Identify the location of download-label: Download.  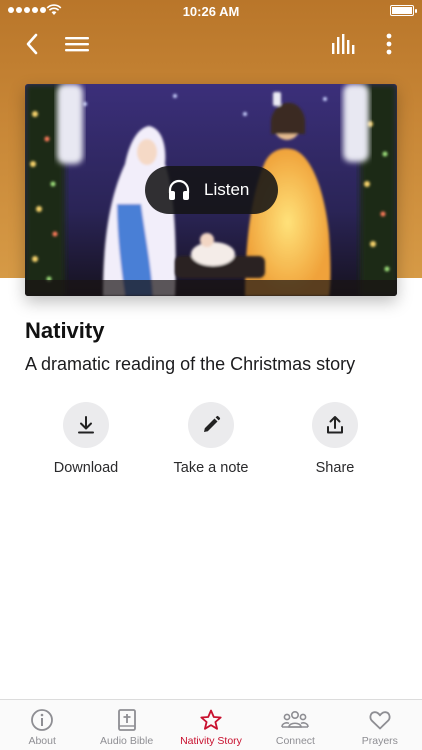
(86, 468).